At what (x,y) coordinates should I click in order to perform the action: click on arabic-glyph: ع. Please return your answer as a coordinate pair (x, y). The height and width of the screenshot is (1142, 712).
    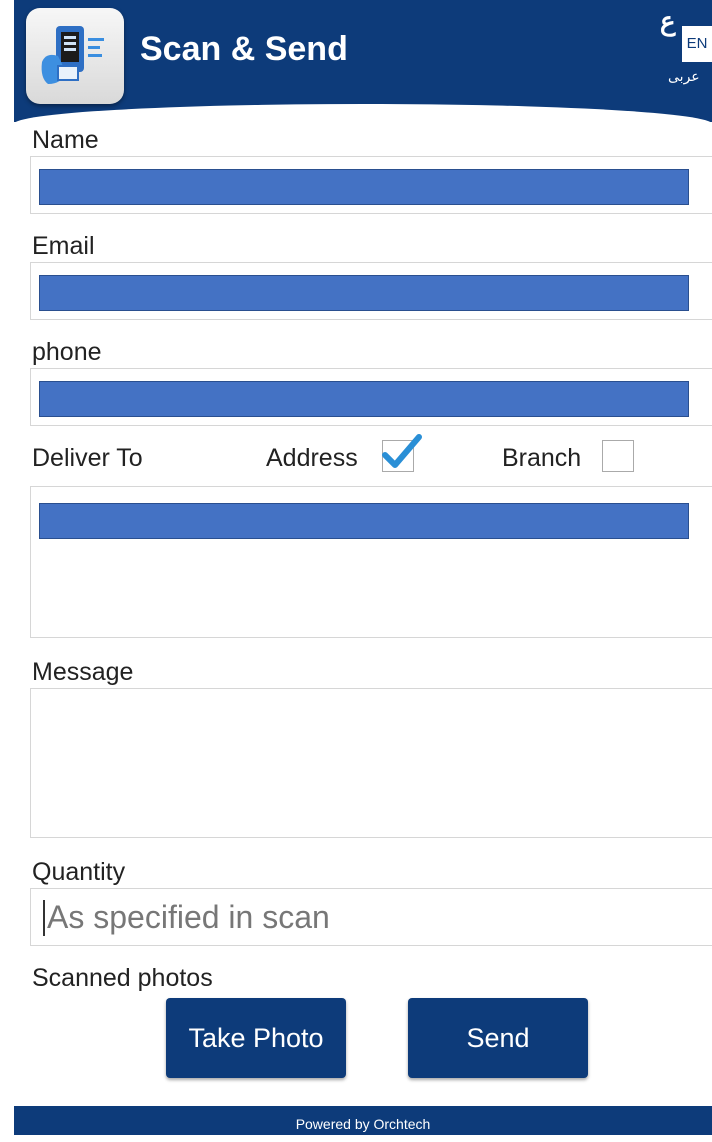
    Looking at the image, I should click on (668, 21).